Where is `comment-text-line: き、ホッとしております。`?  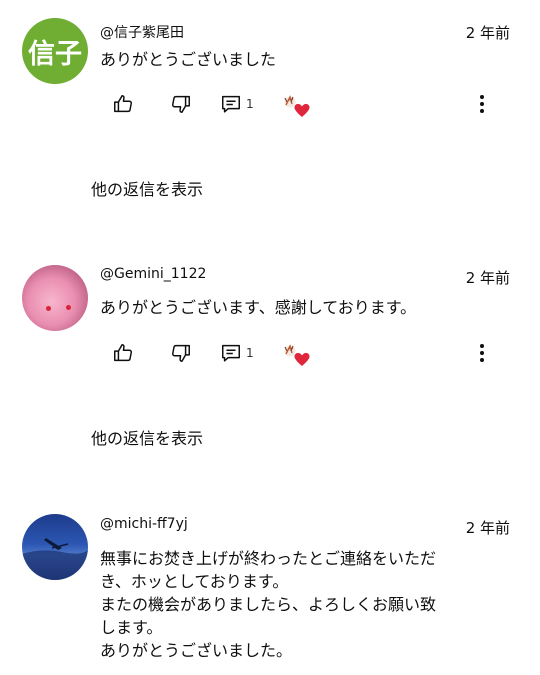
comment-text-line: き、ホッとしております。 is located at coordinates (194, 581).